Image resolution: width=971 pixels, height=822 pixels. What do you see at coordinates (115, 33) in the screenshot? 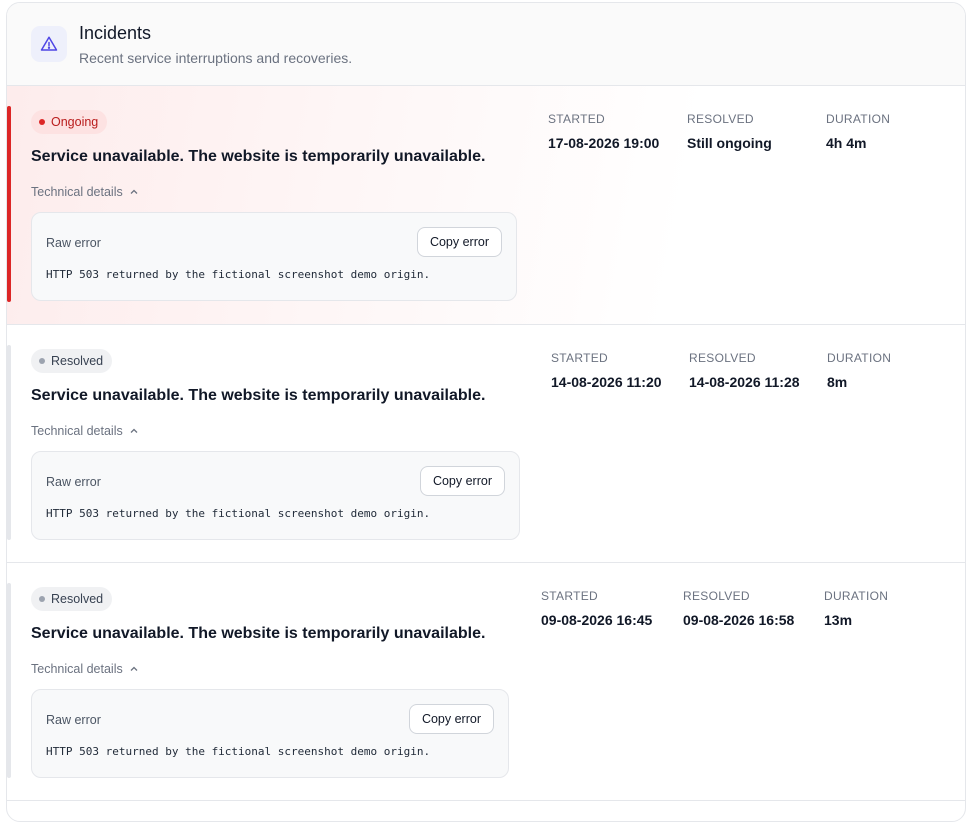
I see `page-title: Incidents` at bounding box center [115, 33].